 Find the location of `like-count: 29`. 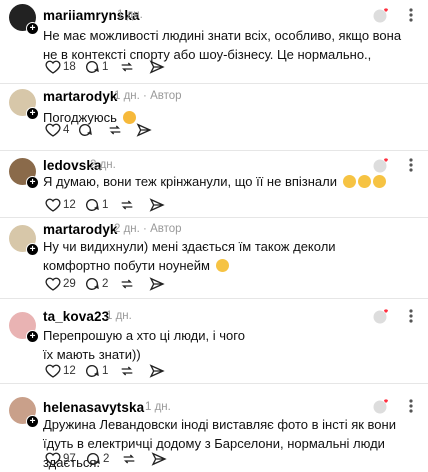

like-count: 29 is located at coordinates (69, 284).